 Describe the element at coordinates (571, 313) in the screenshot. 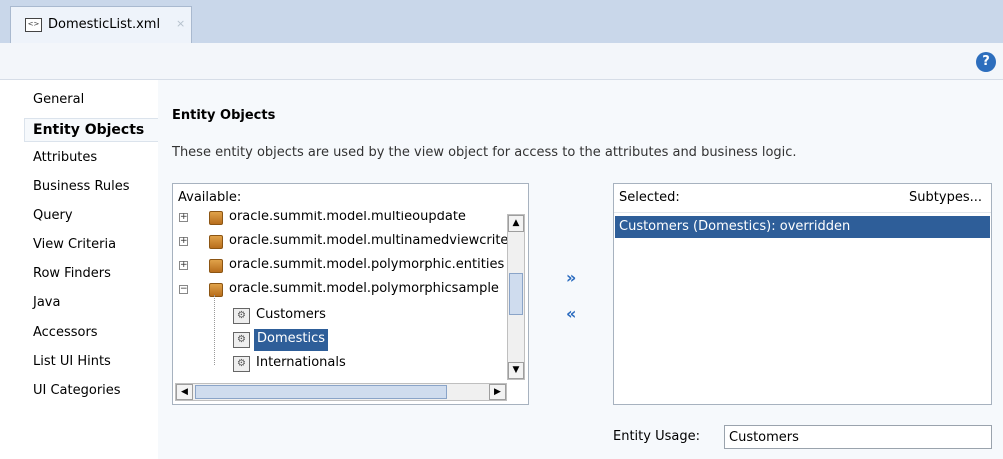

I see `remove-selected-button: «` at that location.